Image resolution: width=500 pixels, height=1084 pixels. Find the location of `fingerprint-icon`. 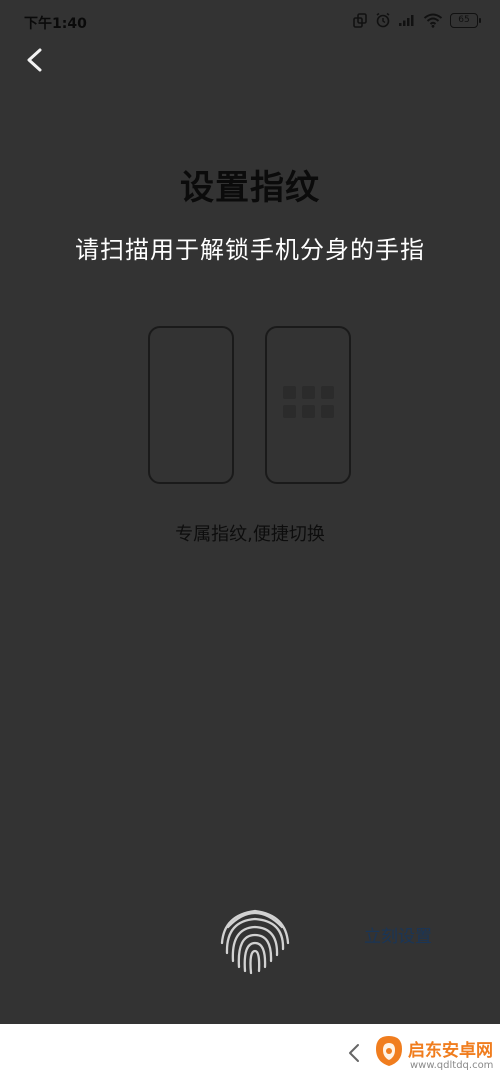

fingerprint-icon is located at coordinates (255, 939).